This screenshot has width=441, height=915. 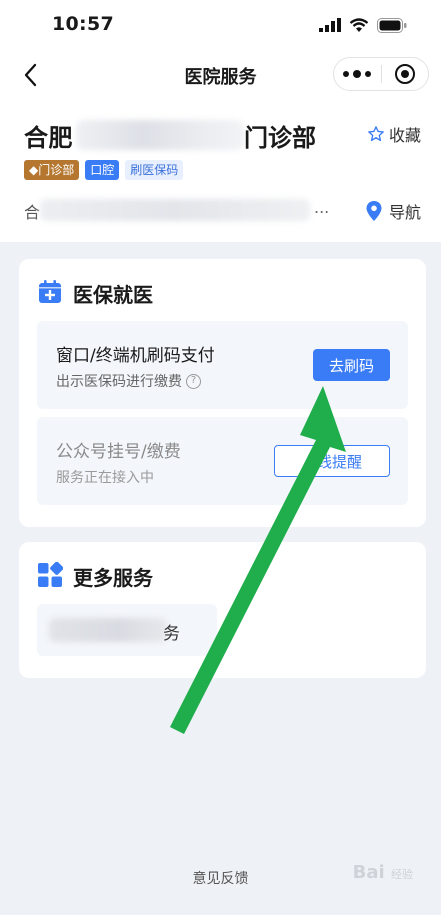 I want to click on service-item-visible-char: 务, so click(x=171, y=634).